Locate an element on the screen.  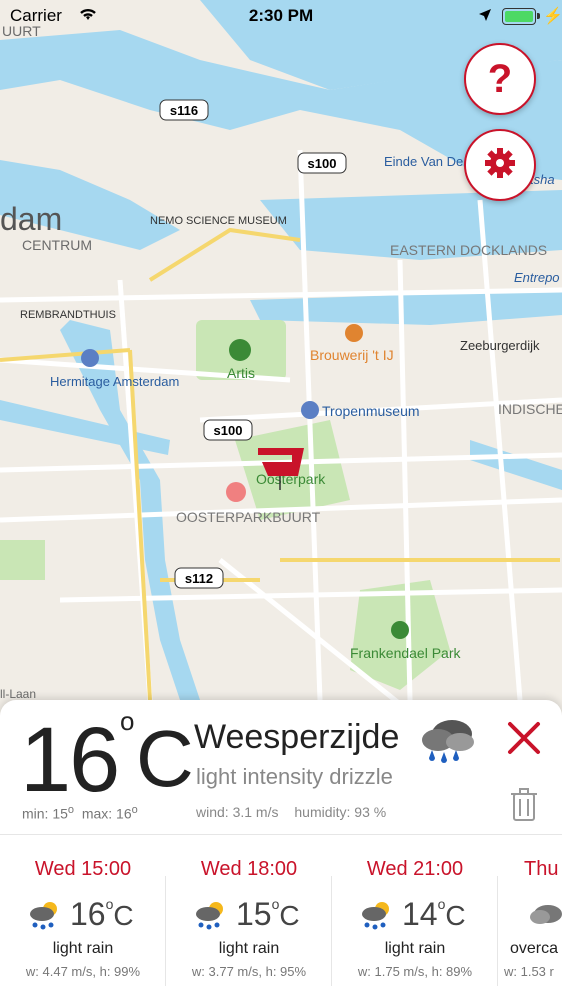
forecast-time: Wed 21:00 is located at coordinates (415, 869).